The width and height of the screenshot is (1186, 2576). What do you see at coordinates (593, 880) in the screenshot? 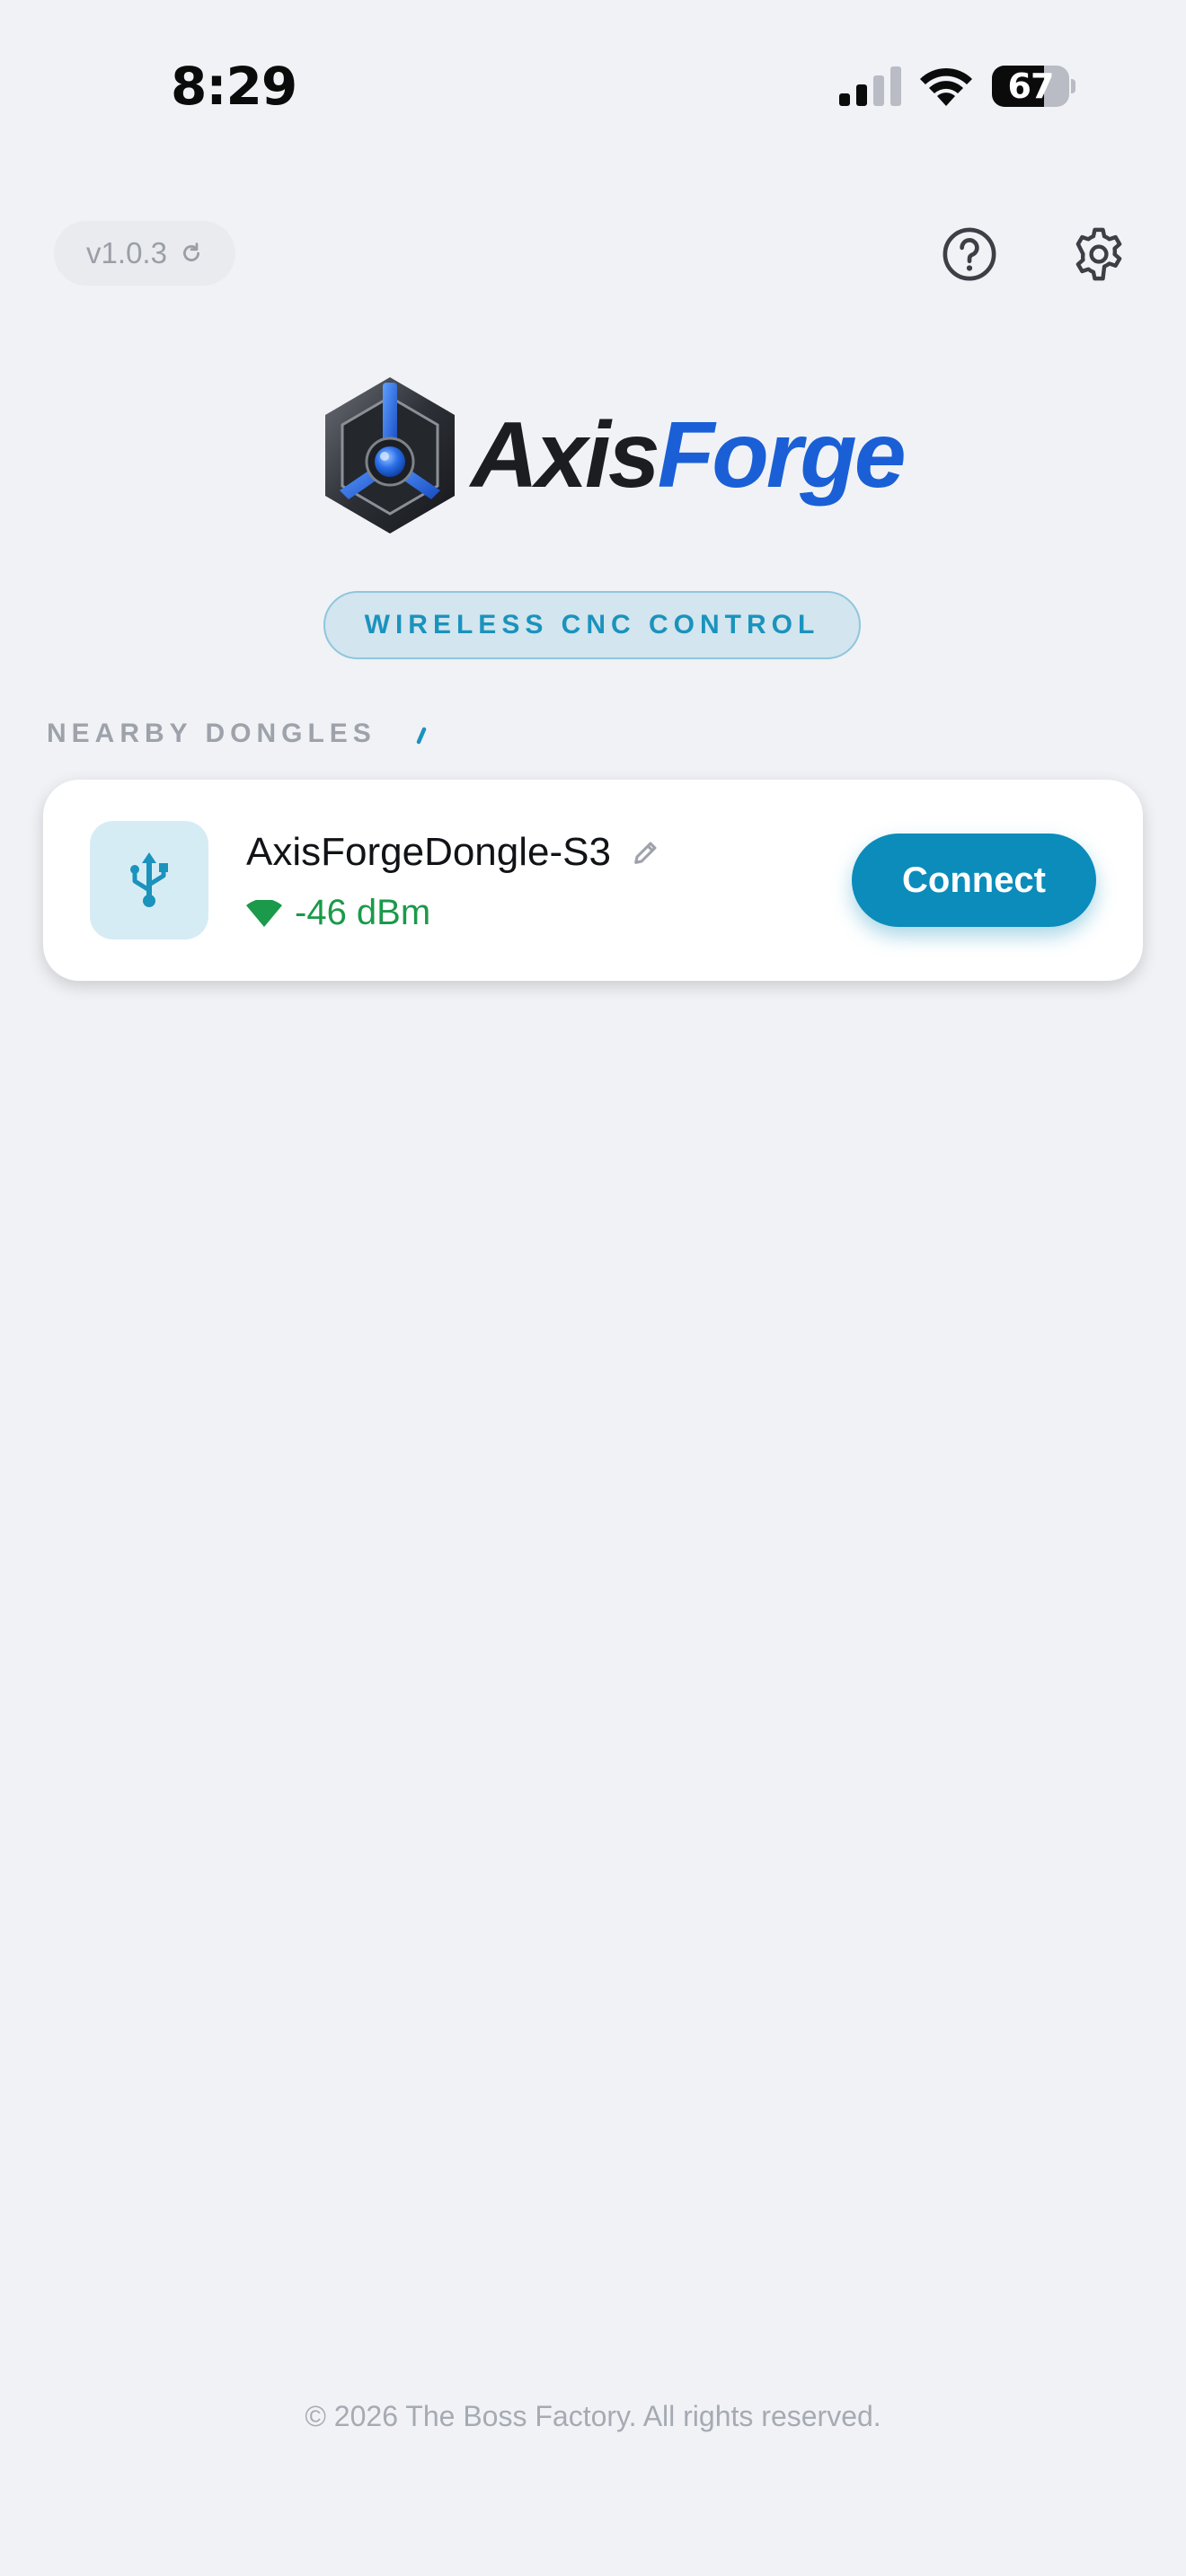
I see `device-card: AxisForgeDongle-S3 -46 dBm Connect` at bounding box center [593, 880].